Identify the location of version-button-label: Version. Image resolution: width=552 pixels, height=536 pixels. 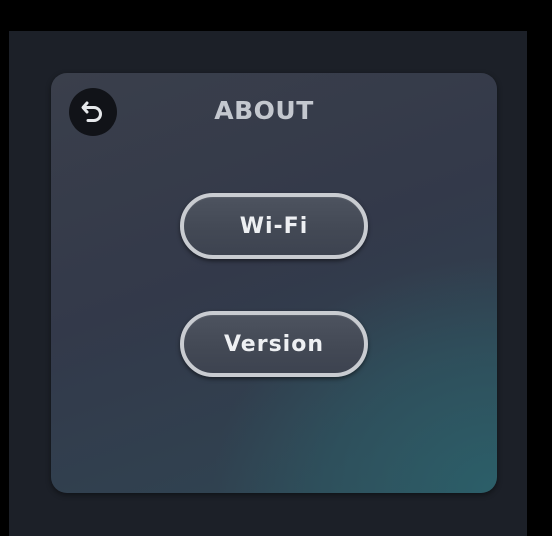
(273, 344).